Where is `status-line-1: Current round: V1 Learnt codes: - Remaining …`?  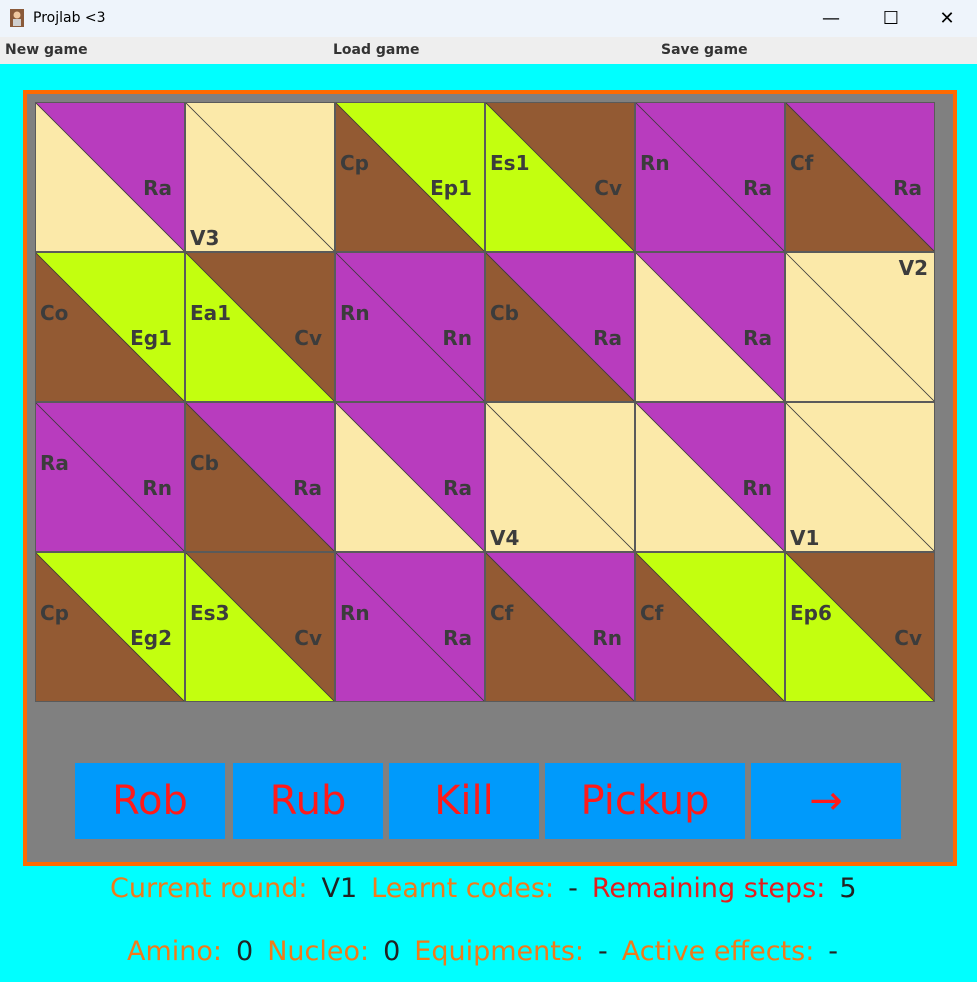 status-line-1: Current round: V1 Learnt codes: - Remaining … is located at coordinates (490, 888).